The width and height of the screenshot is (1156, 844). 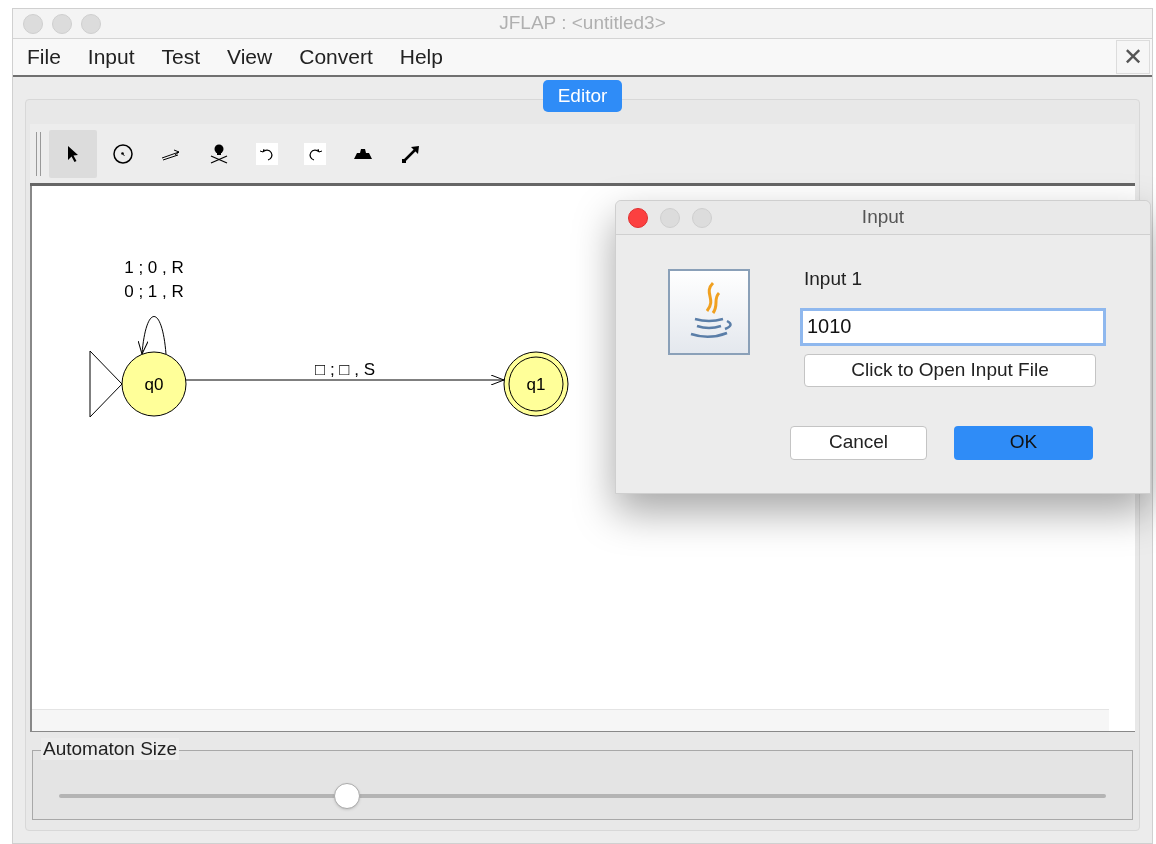 What do you see at coordinates (950, 370) in the screenshot?
I see `open-file-button: Click to Open Input File` at bounding box center [950, 370].